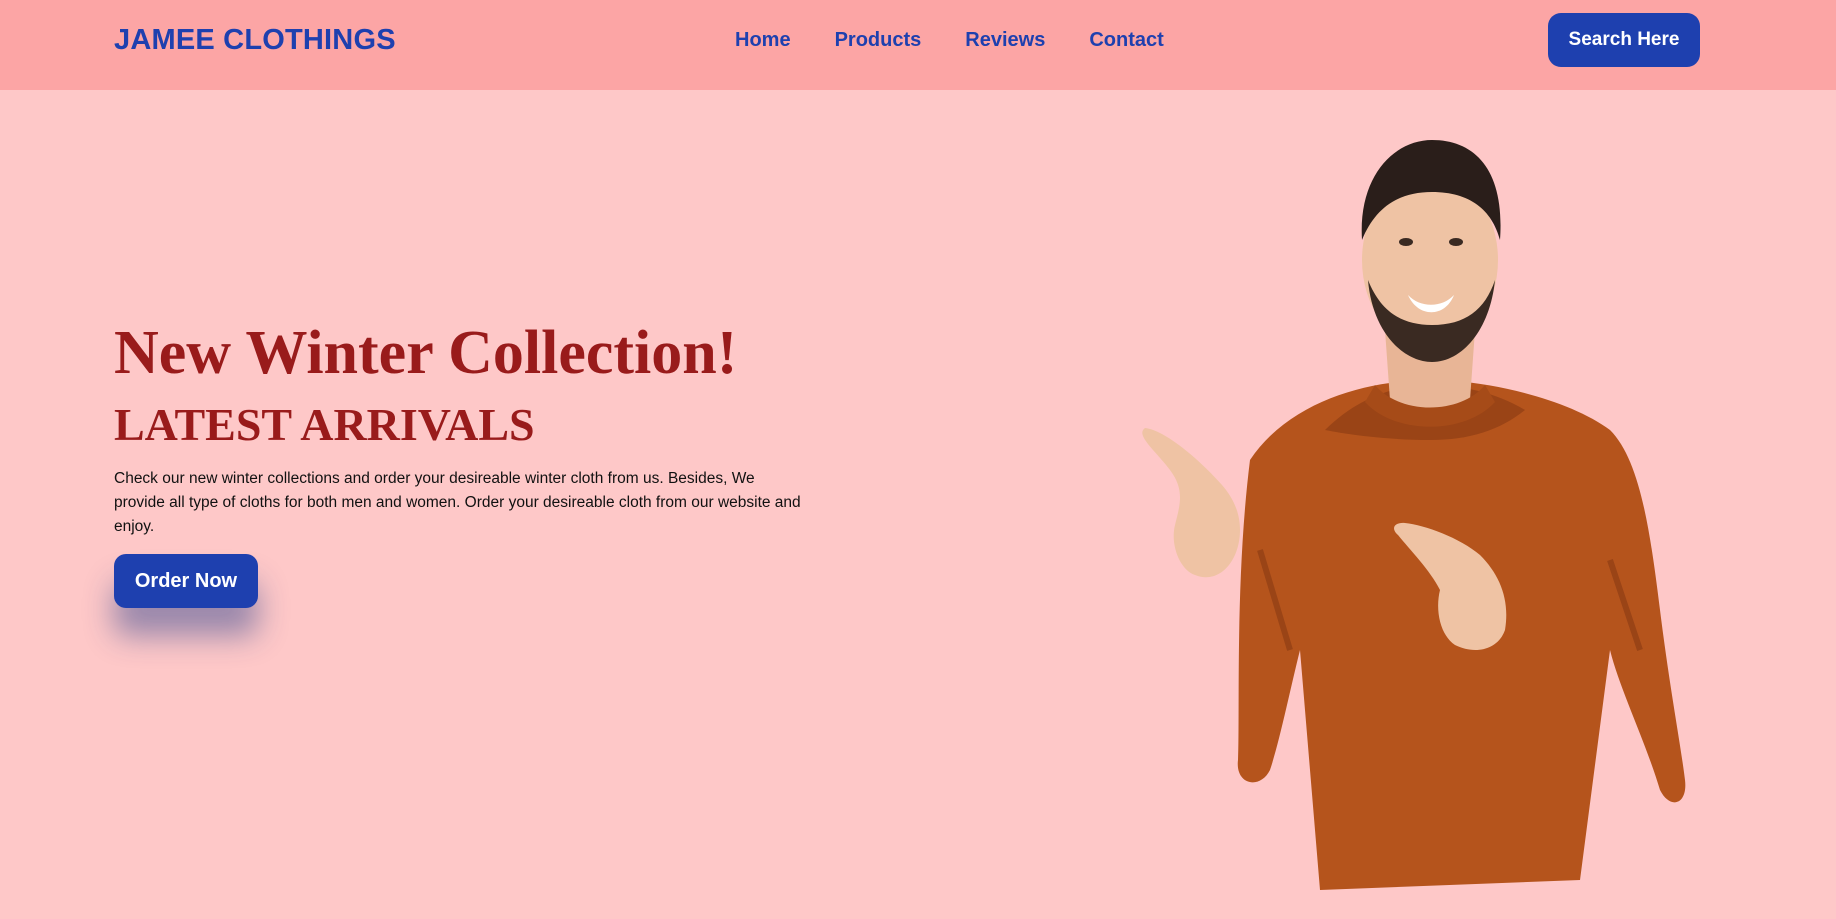 The height and width of the screenshot is (919, 1836). I want to click on order-now-button: Order Now, so click(186, 581).